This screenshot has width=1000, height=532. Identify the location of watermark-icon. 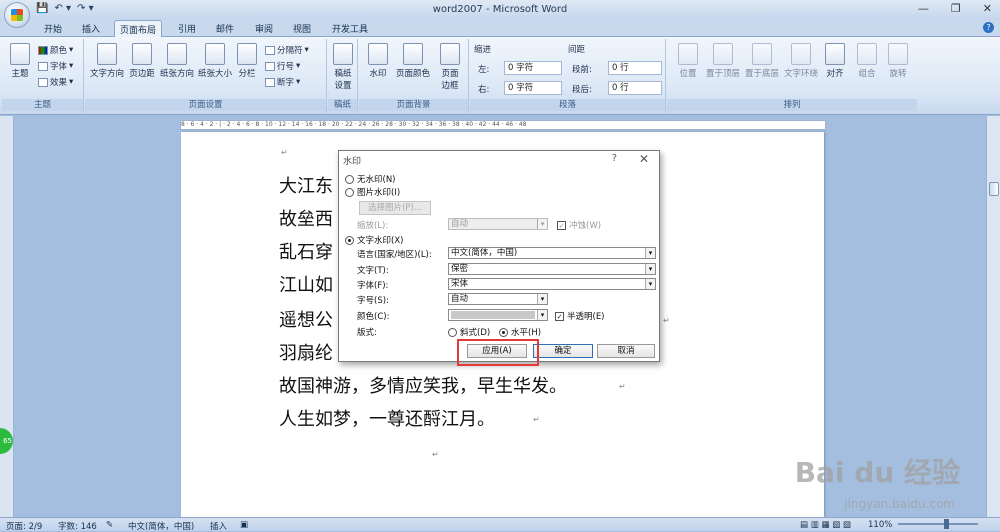
(378, 54).